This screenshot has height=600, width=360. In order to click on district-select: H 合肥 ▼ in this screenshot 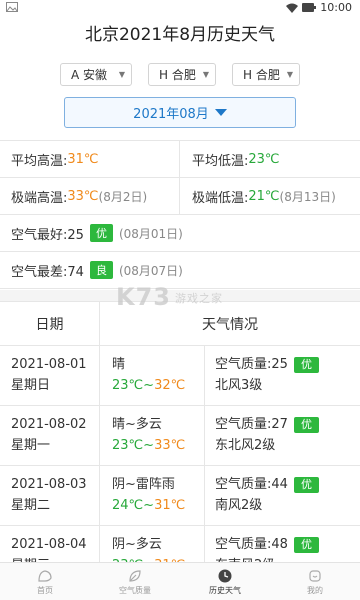, I will do `click(266, 74)`.